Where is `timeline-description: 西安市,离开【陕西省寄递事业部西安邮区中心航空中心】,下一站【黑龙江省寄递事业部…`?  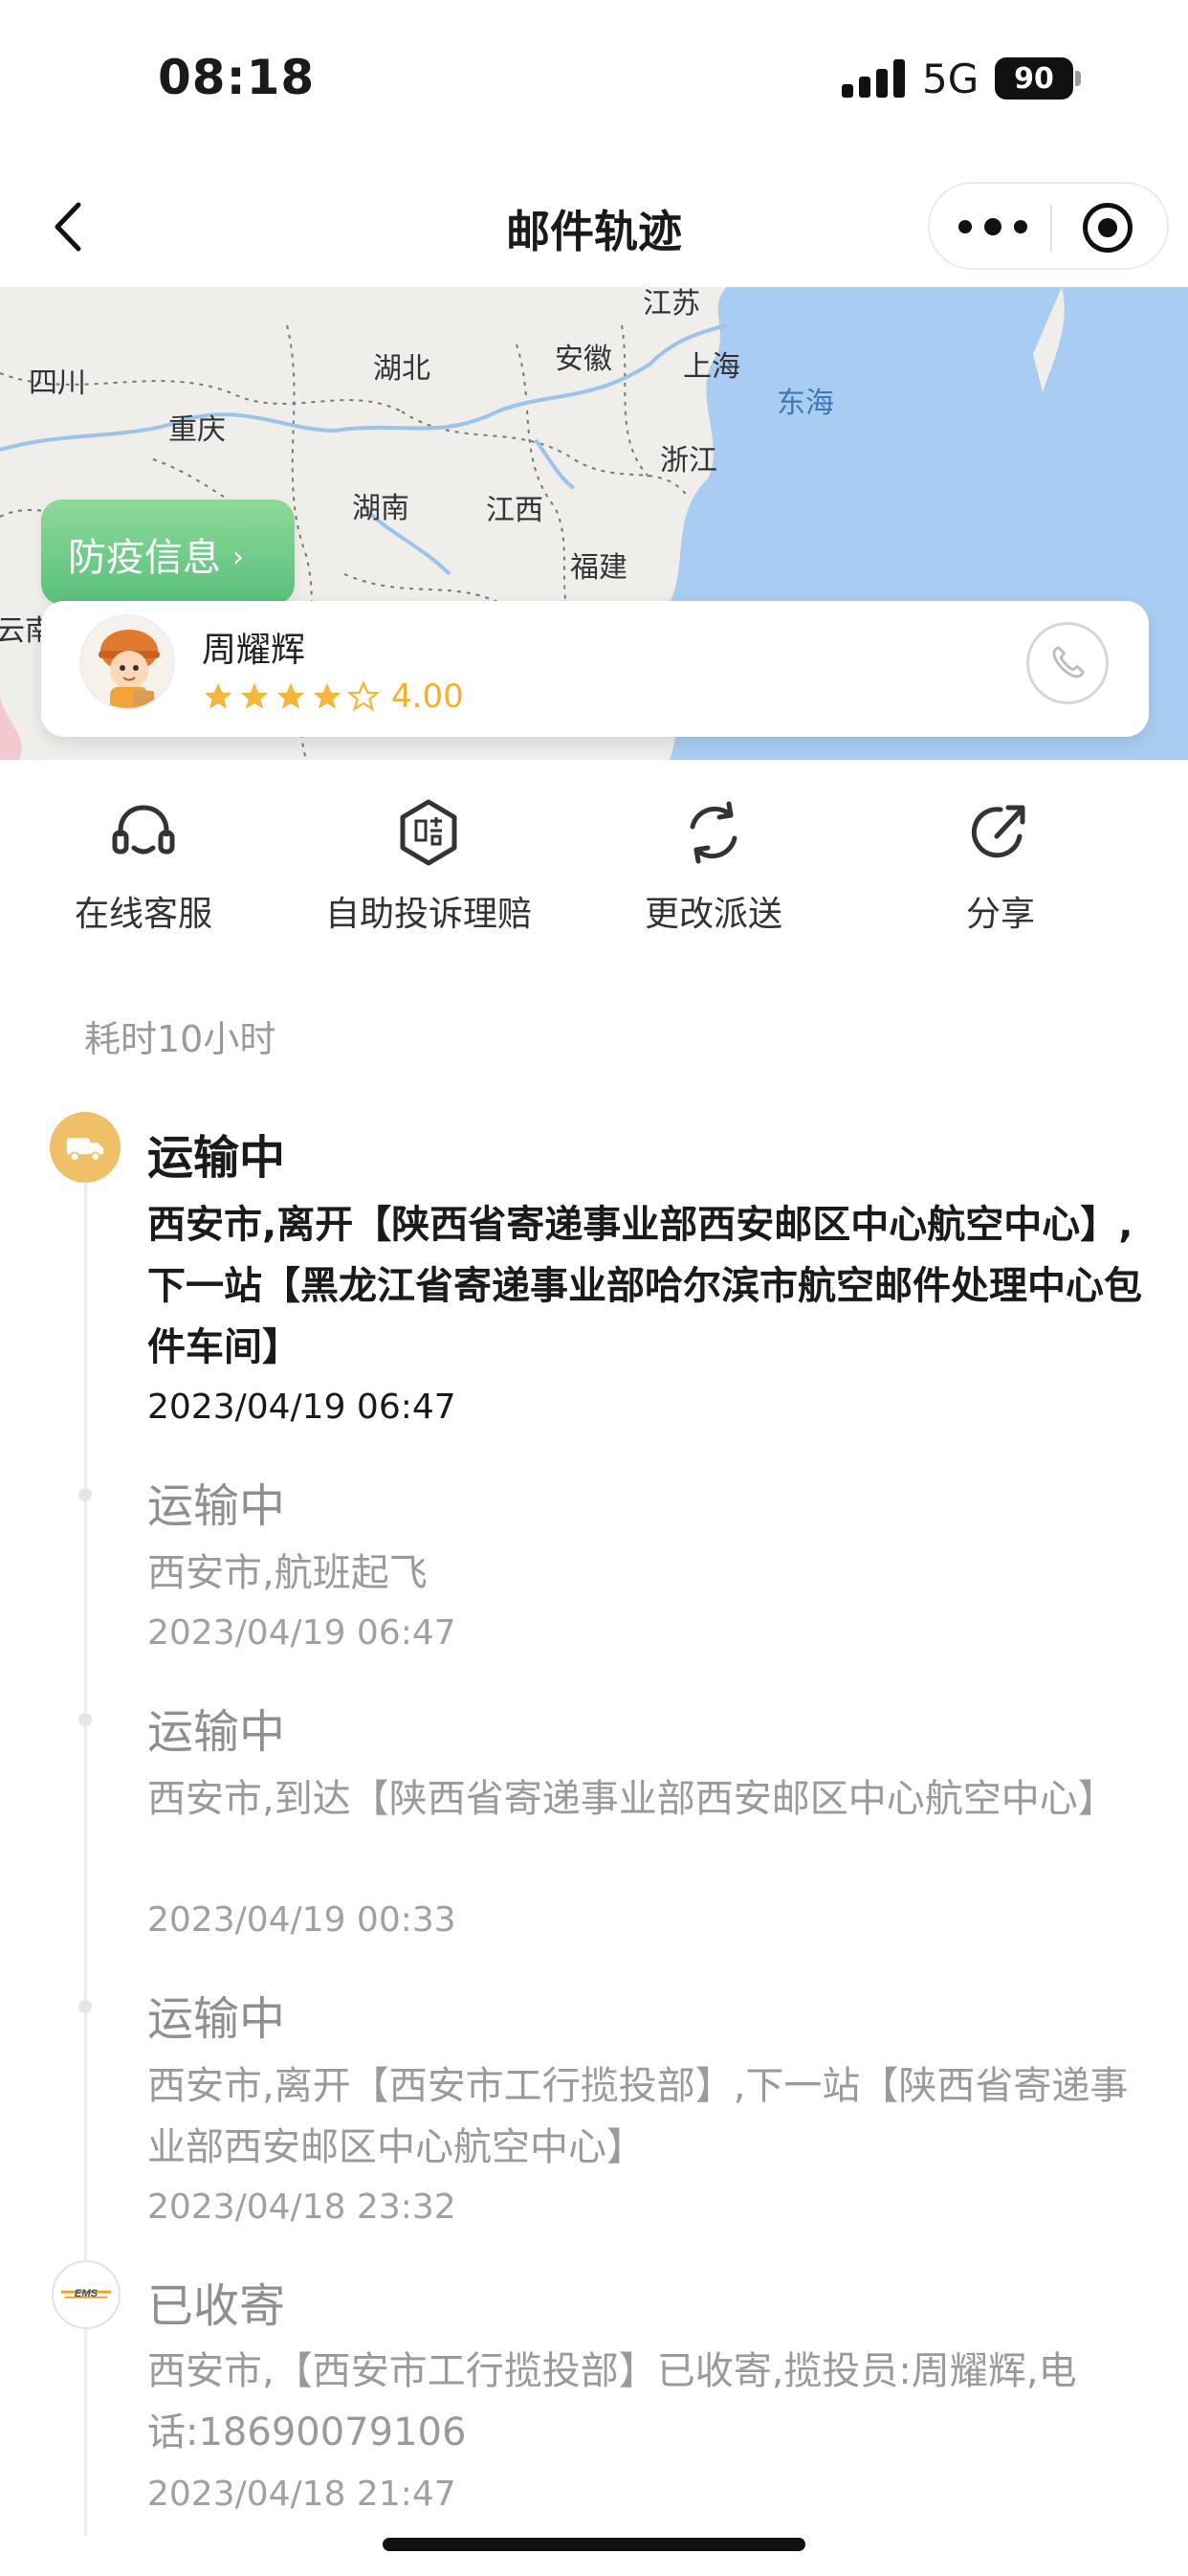 timeline-description: 西安市,离开【陕西省寄递事业部西安邮区中心航空中心】,下一站【黑龙江省寄递事业部… is located at coordinates (644, 1286).